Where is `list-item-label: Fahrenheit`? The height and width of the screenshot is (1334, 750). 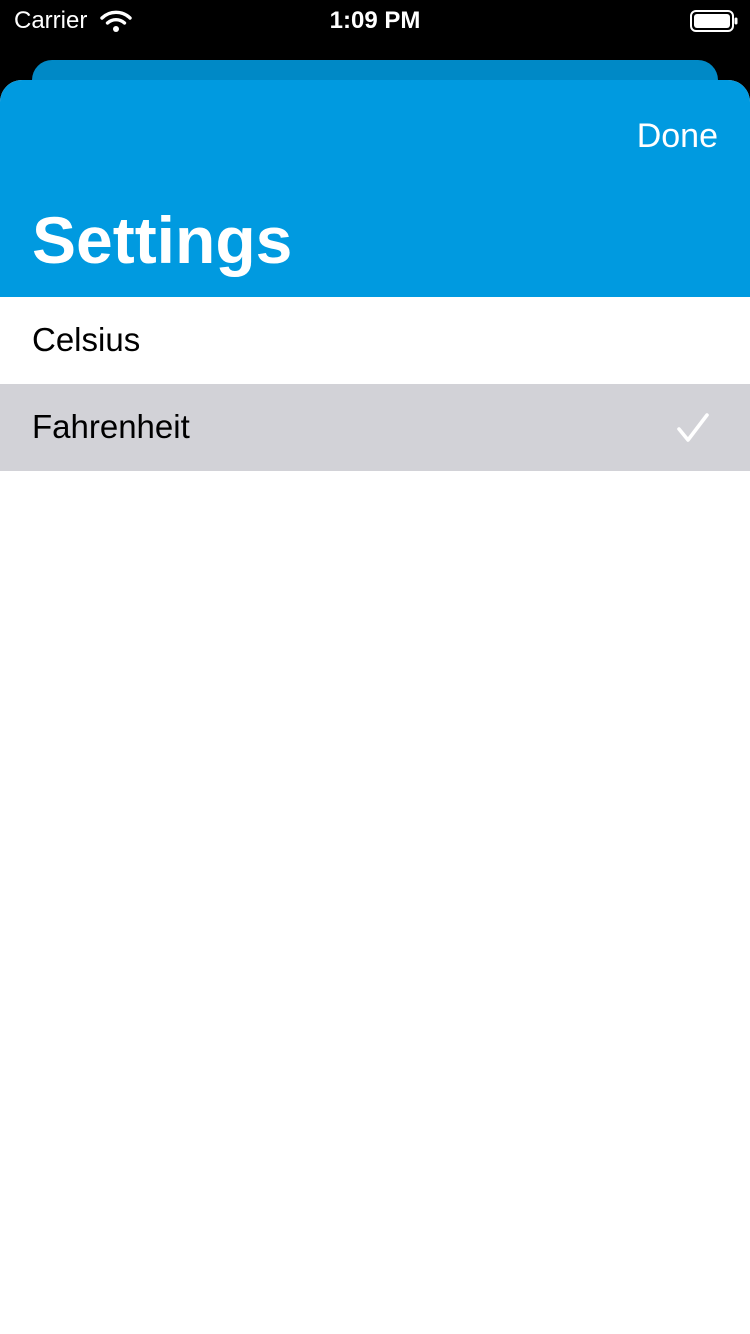
list-item-label: Fahrenheit is located at coordinates (111, 426).